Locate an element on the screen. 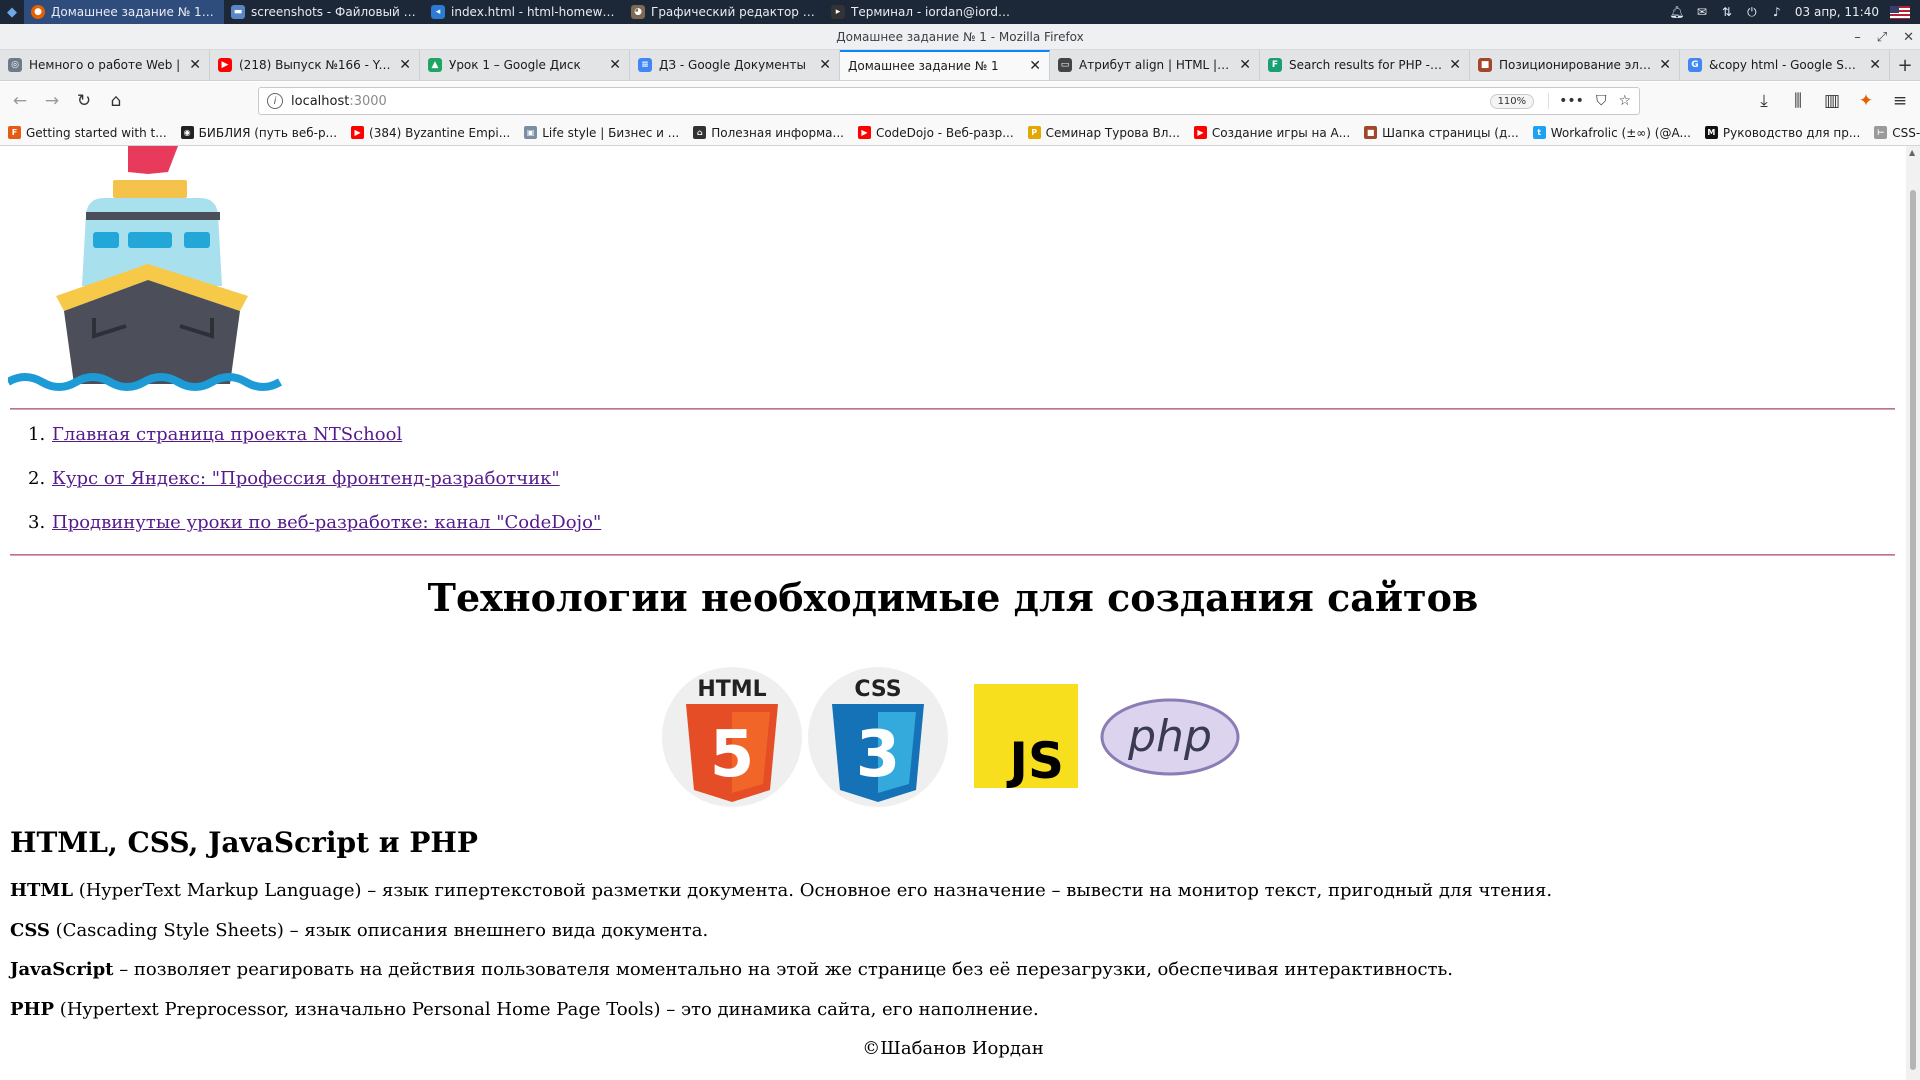 Image resolution: width=1920 pixels, height=1080 pixels. page-actions-icon: ••• is located at coordinates (1571, 101).